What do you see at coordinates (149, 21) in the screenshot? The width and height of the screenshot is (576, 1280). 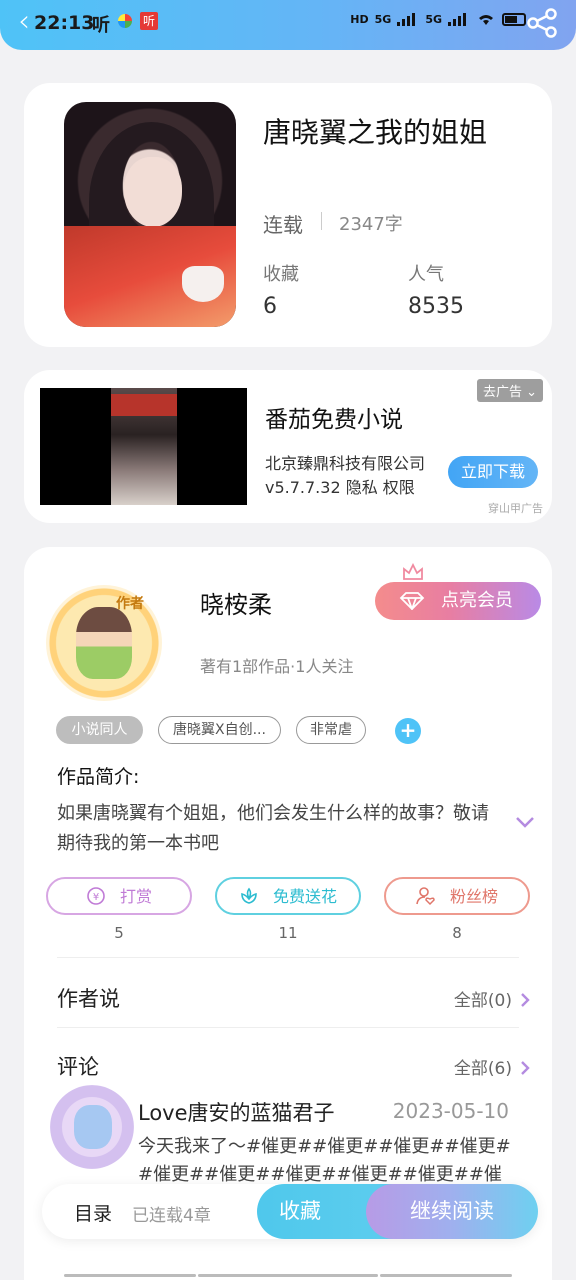 I see `app-badge-icon: 听` at bounding box center [149, 21].